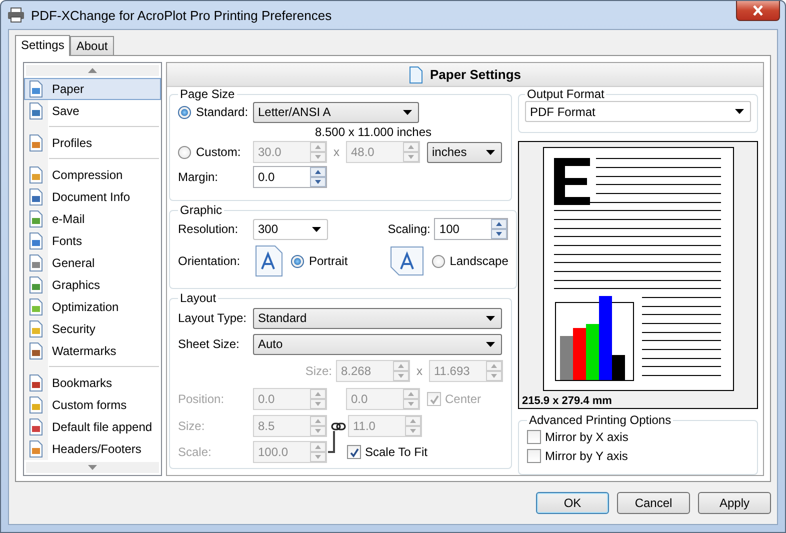 This screenshot has height=533, width=786. Describe the element at coordinates (195, 452) in the screenshot. I see `field-label: Scale:` at that location.